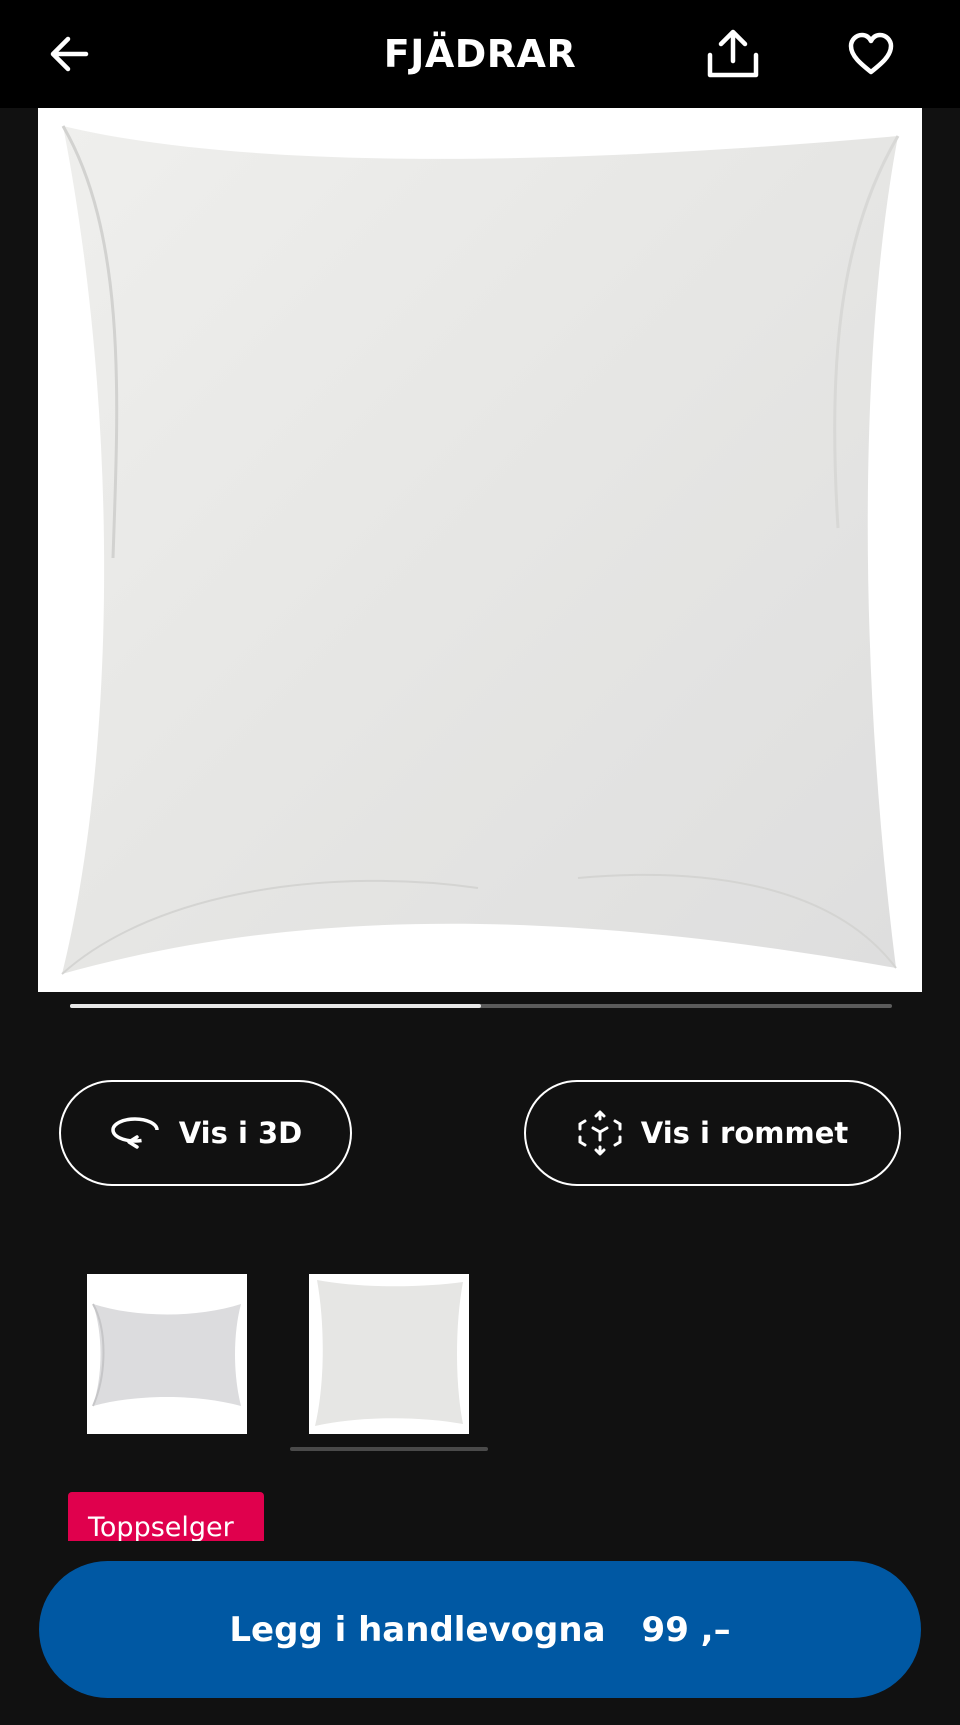 Image resolution: width=960 pixels, height=1725 pixels. What do you see at coordinates (134, 1133) in the screenshot?
I see `rotate-3d-icon` at bounding box center [134, 1133].